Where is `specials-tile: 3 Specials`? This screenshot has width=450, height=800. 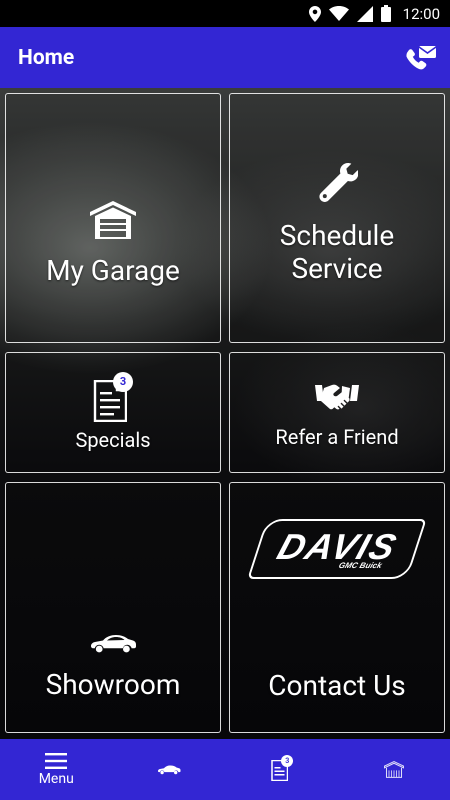 specials-tile: 3 Specials is located at coordinates (113, 412).